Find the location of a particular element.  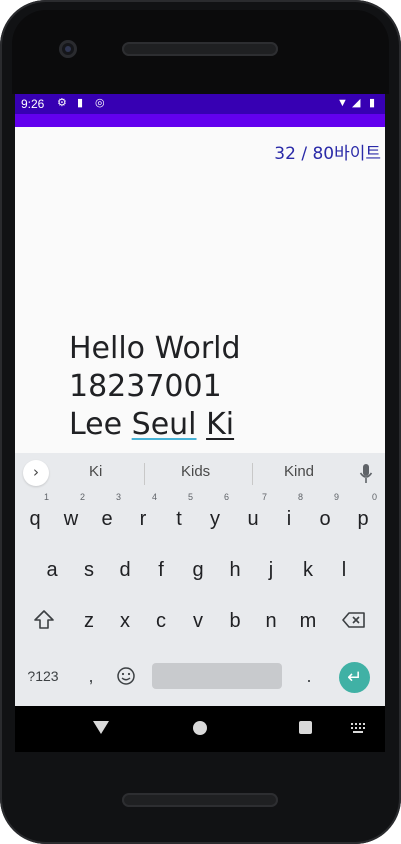

key-n: n is located at coordinates (271, 621).